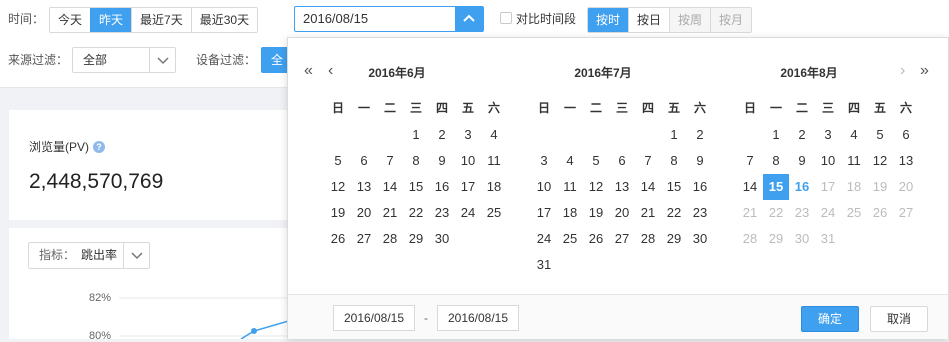 This screenshot has height=342, width=949. Describe the element at coordinates (648, 20) in the screenshot. I see `granularity-day: 按日` at that location.